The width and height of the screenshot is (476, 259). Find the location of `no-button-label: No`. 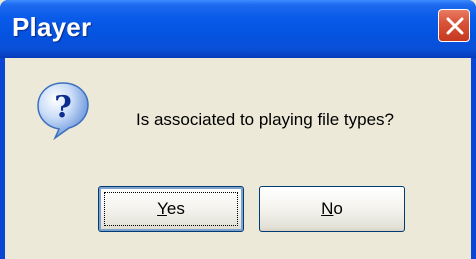

no-button-label: No is located at coordinates (332, 208).